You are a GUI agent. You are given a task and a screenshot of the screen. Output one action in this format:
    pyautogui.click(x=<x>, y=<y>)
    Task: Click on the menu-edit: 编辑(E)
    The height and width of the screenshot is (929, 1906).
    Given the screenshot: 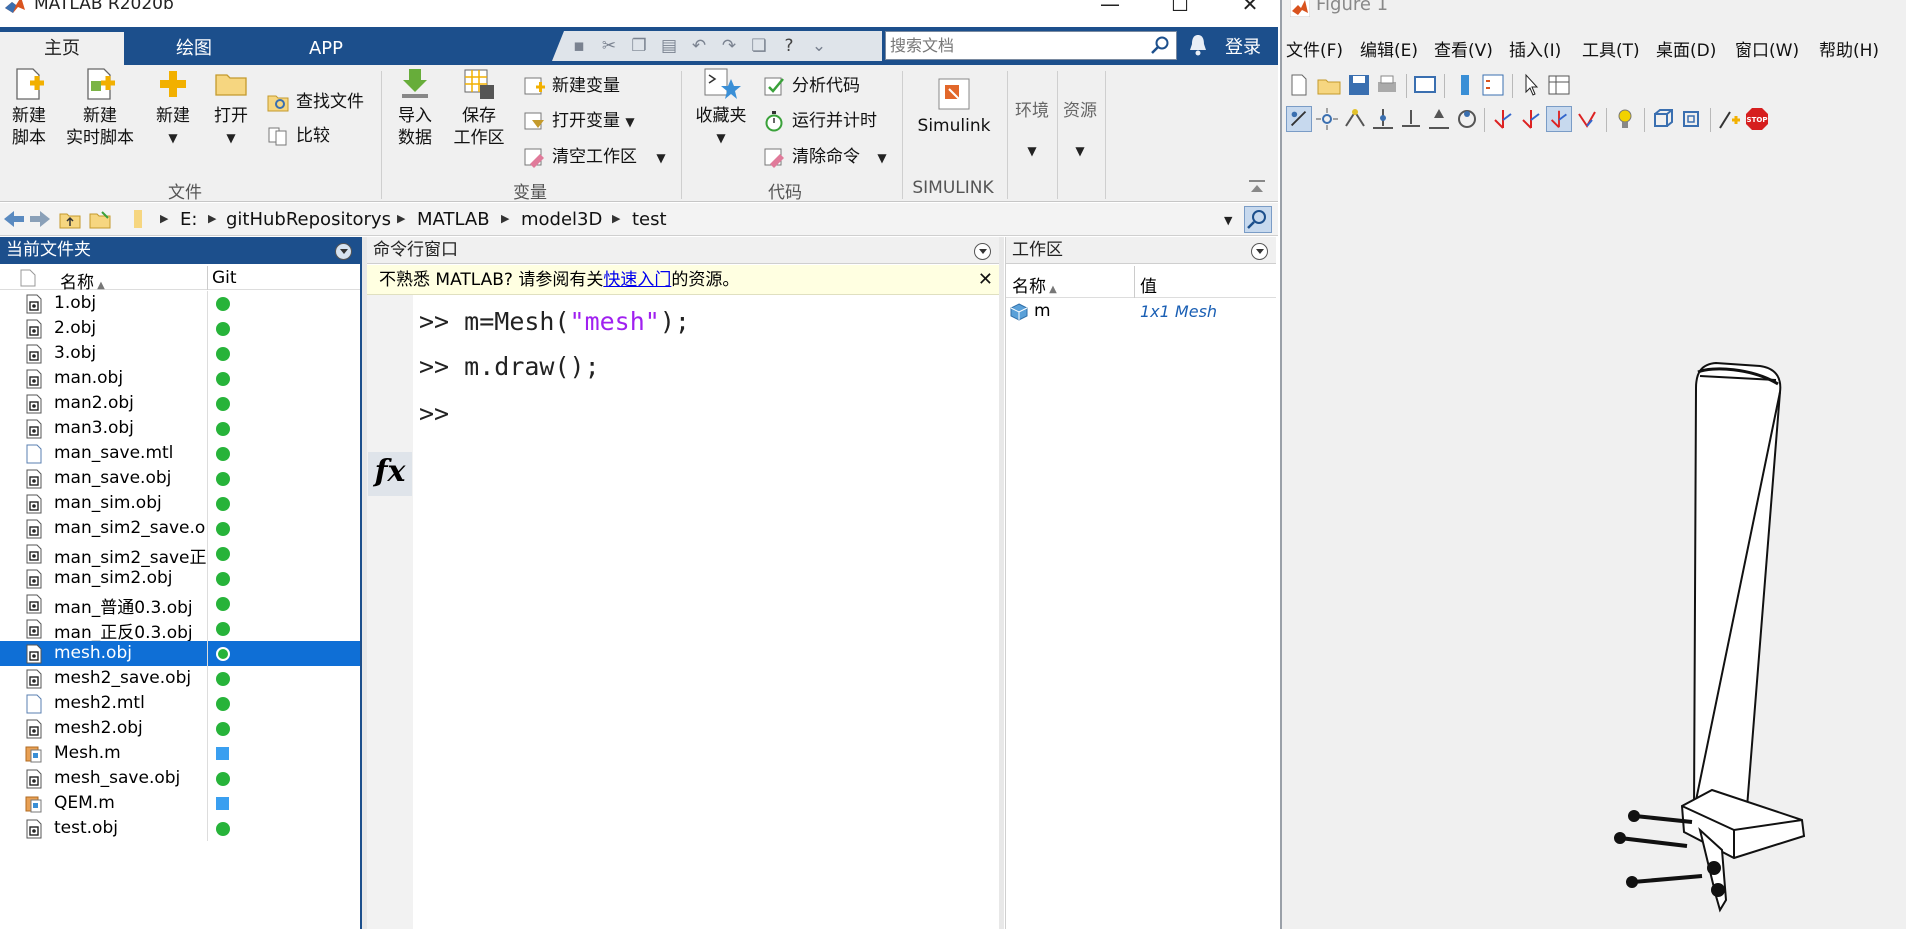 What is the action you would take?
    pyautogui.click(x=1389, y=48)
    